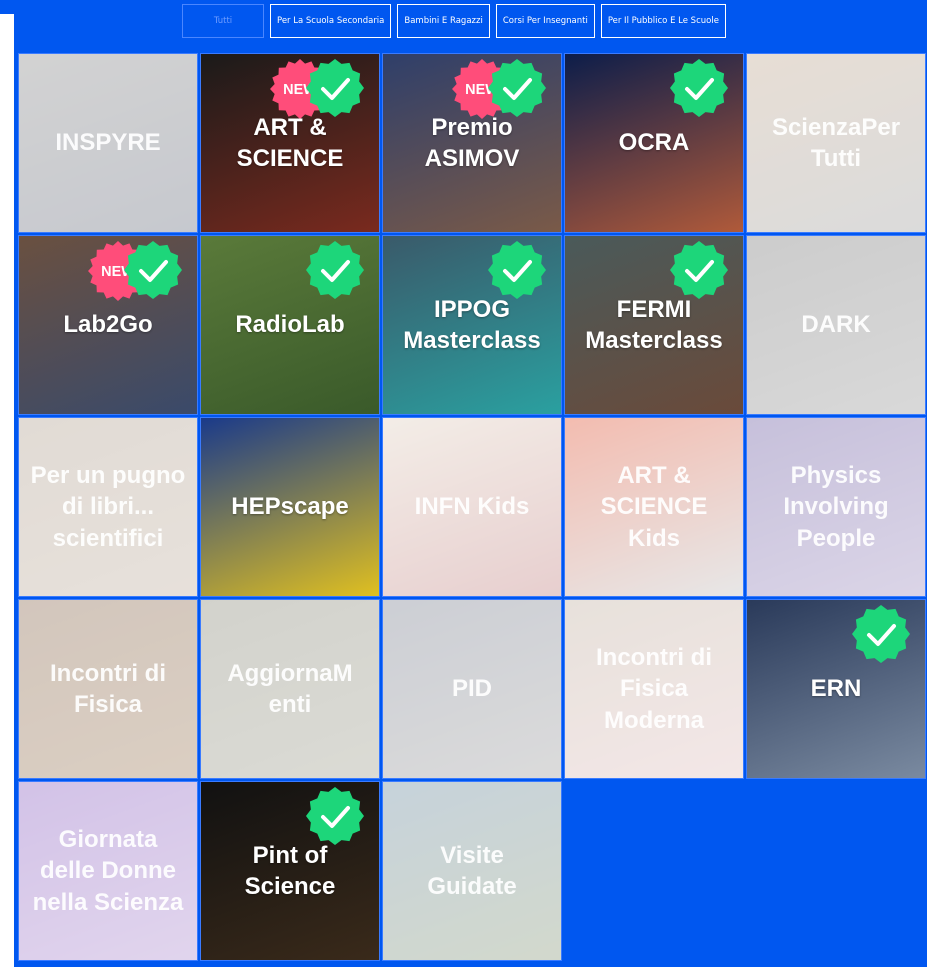 This screenshot has height=967, width=927. I want to click on project-tile: NEW Premio ASIMOV, so click(472, 143).